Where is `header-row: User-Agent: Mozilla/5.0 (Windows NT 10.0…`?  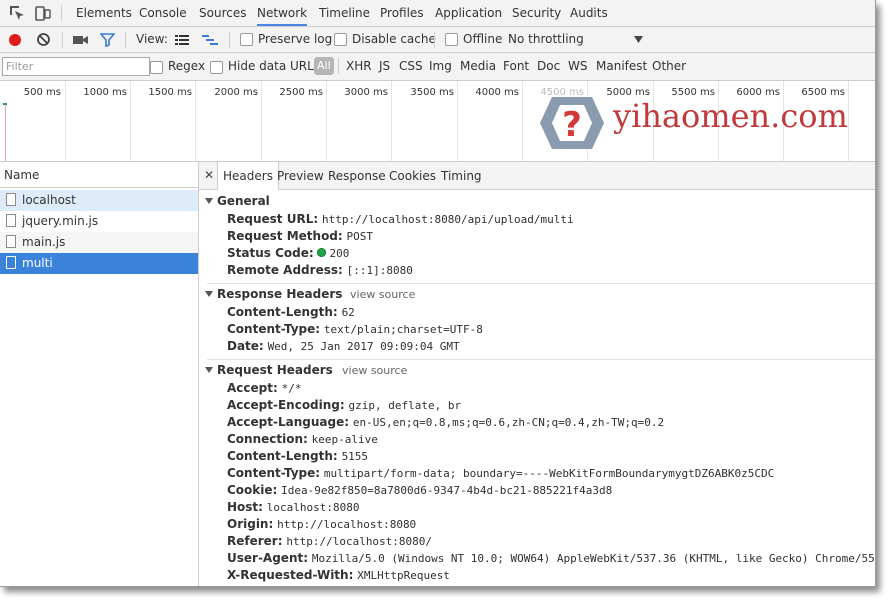 header-row: User-Agent: Mozilla/5.0 (Windows NT 10.0… is located at coordinates (551, 558).